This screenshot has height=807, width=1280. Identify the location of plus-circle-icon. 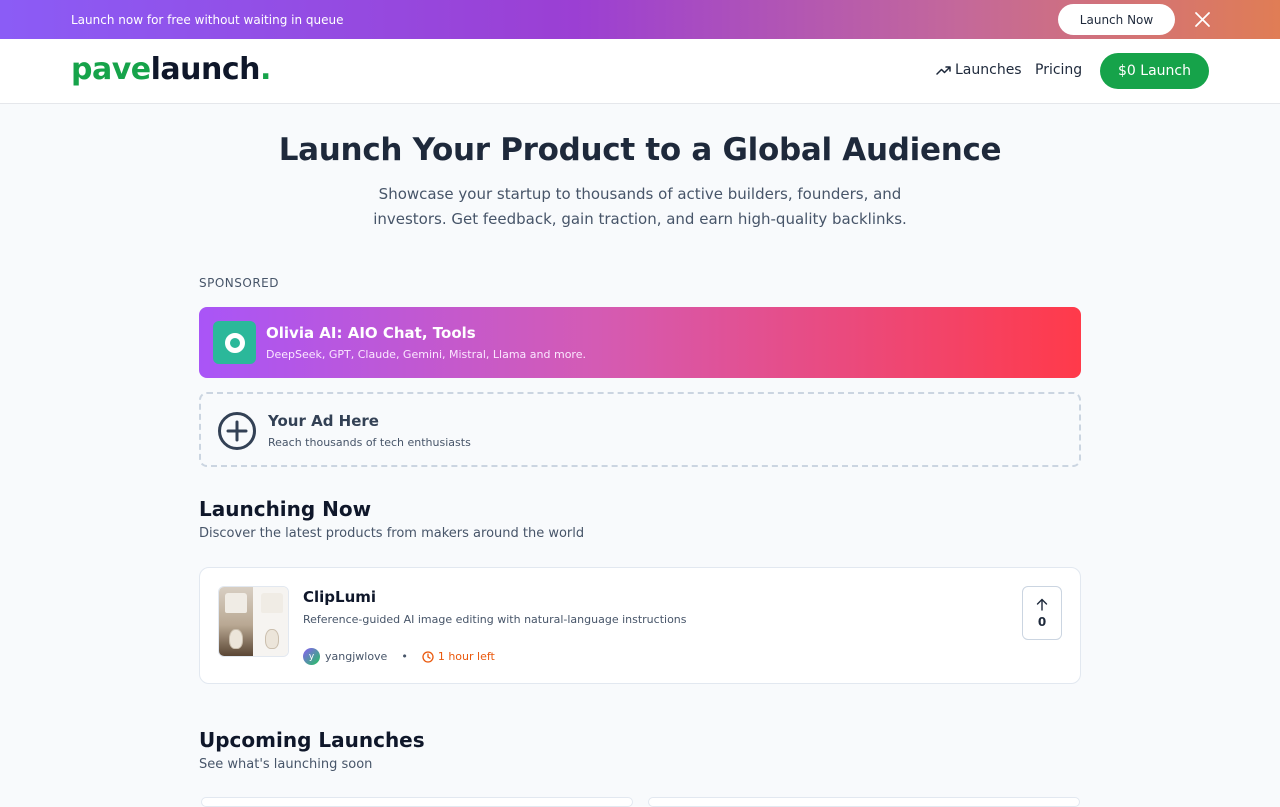
(237, 431).